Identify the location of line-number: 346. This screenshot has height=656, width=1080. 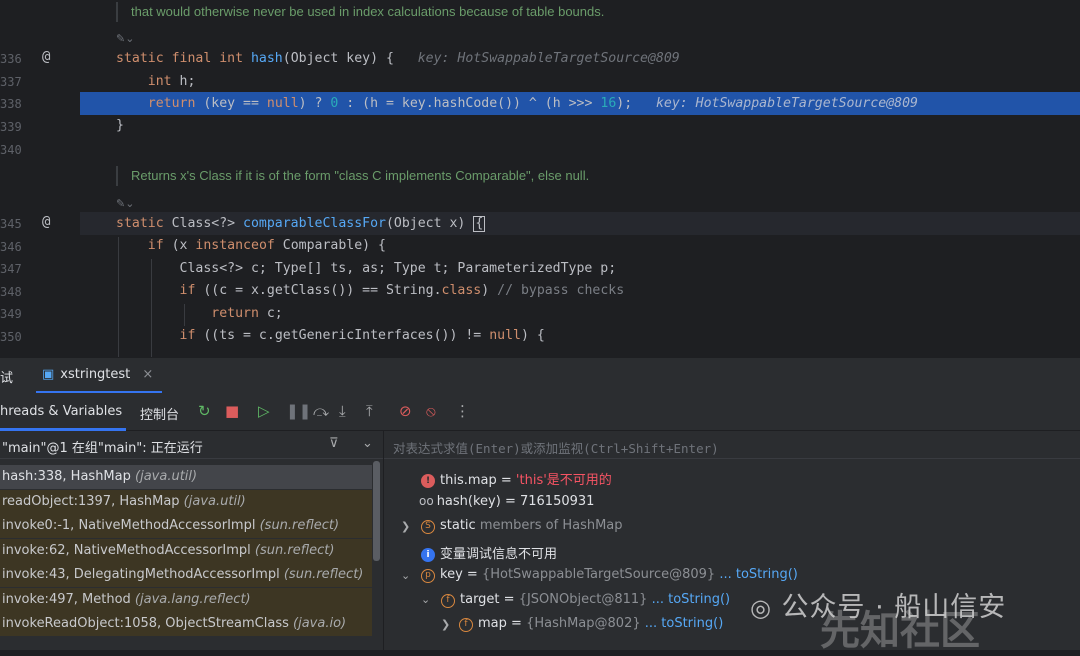
(11, 247).